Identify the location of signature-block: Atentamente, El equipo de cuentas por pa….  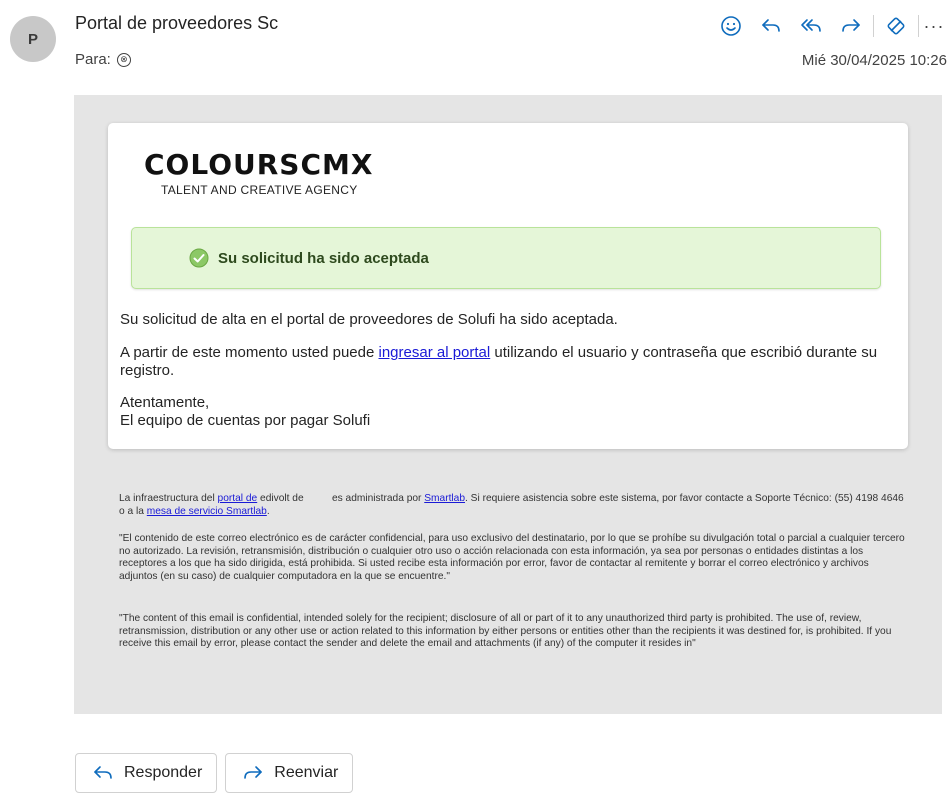
(245, 412).